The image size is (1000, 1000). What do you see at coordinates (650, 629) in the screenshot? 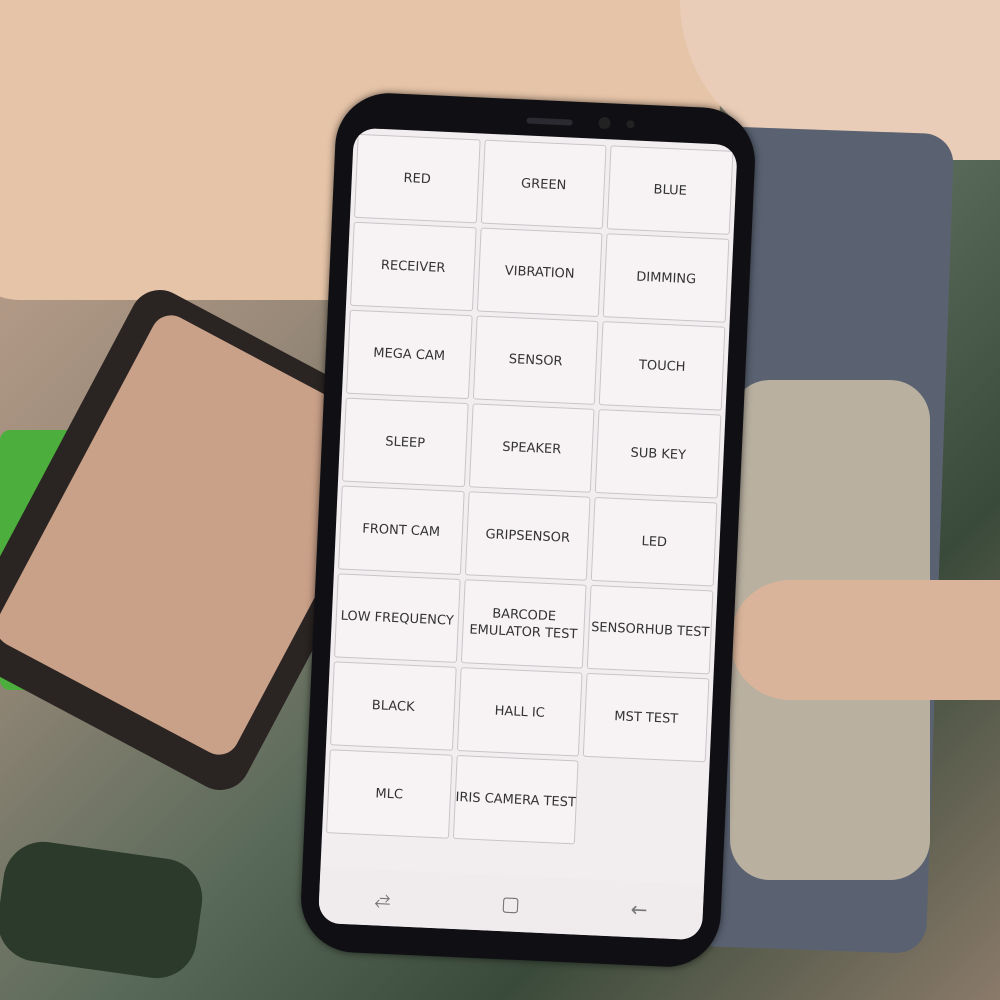
I see `test-button-sensorhub-test: SENSORHUB TEST` at bounding box center [650, 629].